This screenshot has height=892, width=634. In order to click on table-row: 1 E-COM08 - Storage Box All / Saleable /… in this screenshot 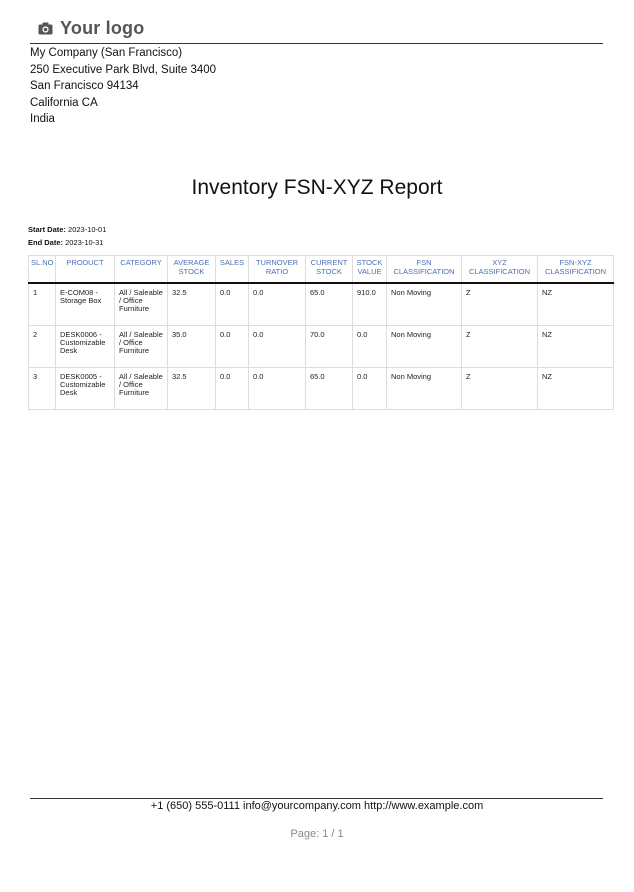, I will do `click(321, 304)`.